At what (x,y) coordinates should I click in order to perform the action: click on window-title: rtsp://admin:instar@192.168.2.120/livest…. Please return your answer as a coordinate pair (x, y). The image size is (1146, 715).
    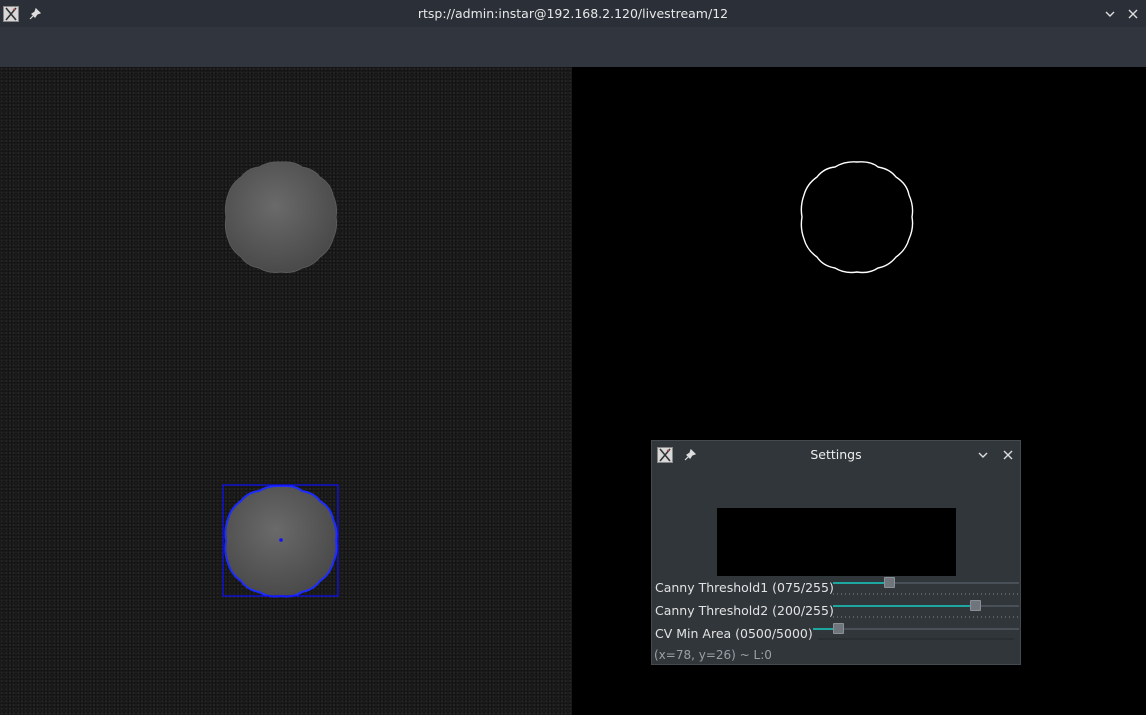
    Looking at the image, I should click on (573, 13).